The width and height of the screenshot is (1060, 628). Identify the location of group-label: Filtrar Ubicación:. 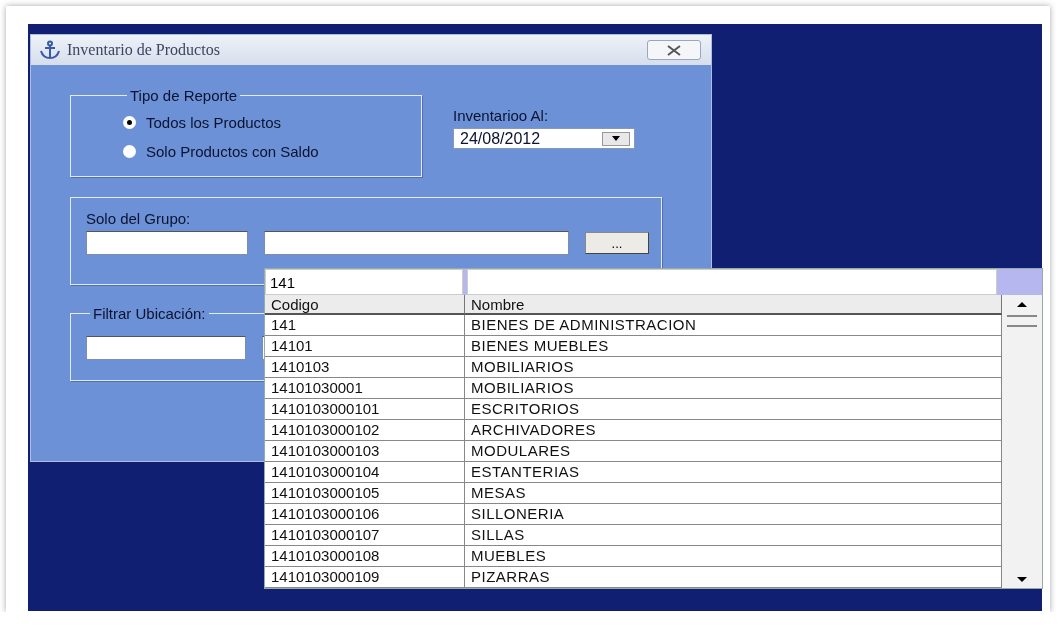
(149, 313).